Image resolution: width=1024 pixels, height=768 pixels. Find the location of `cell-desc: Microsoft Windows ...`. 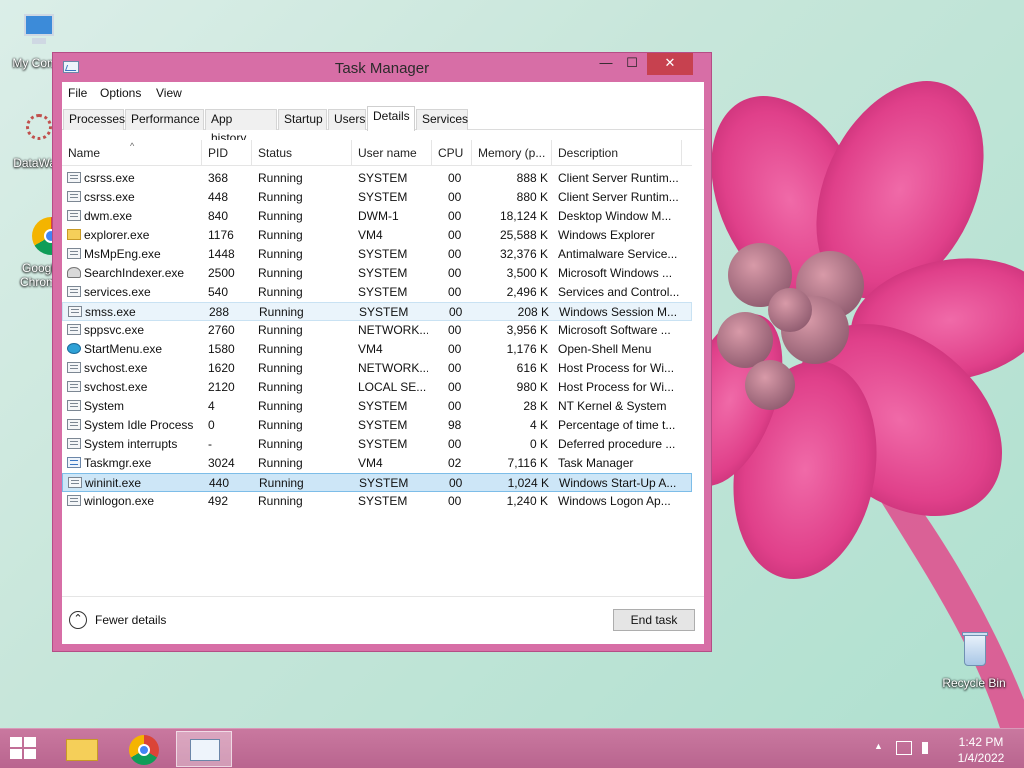

cell-desc: Microsoft Windows ... is located at coordinates (615, 273).